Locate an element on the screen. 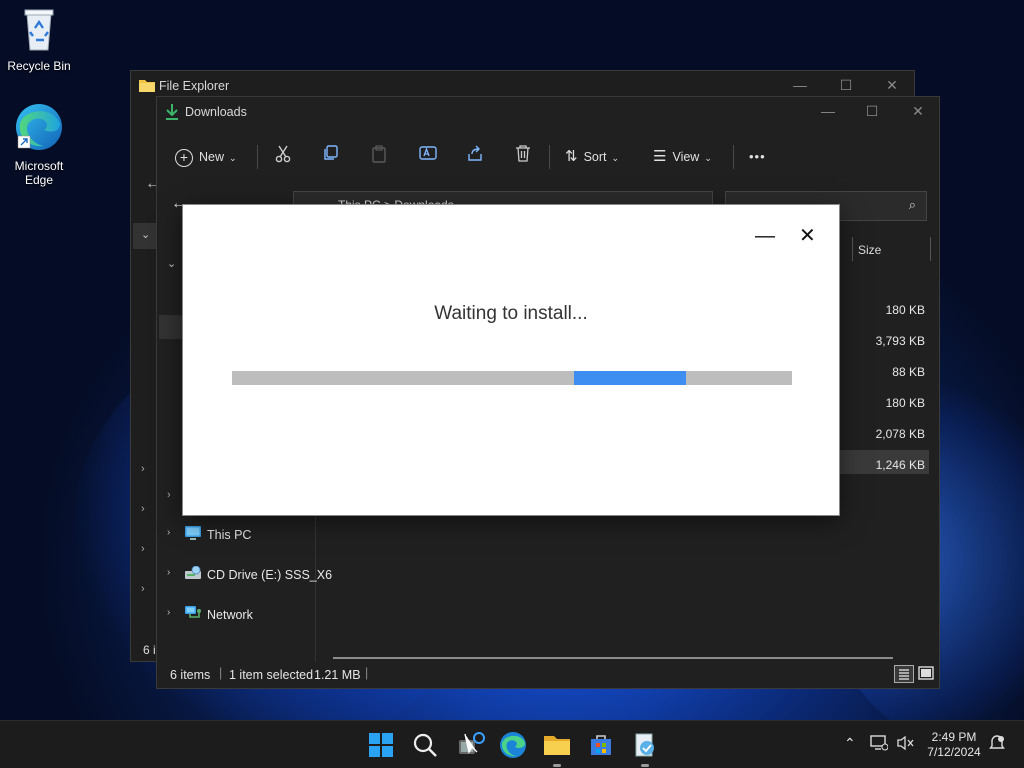  recycle-bin-icon is located at coordinates (39, 30).